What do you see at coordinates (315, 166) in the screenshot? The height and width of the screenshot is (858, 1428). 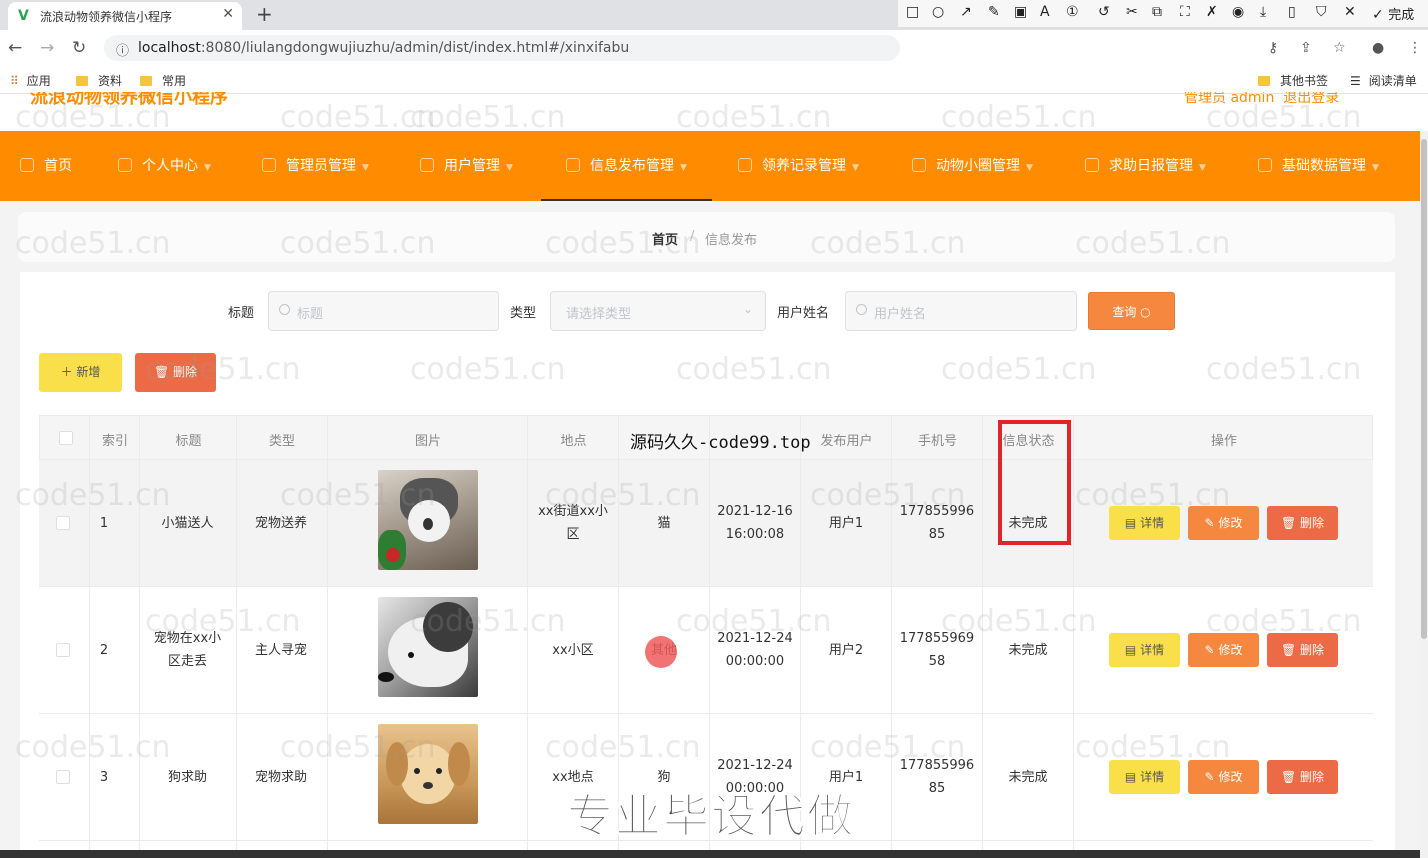 I see `menu-item-admins: 管理员管理 ▼` at bounding box center [315, 166].